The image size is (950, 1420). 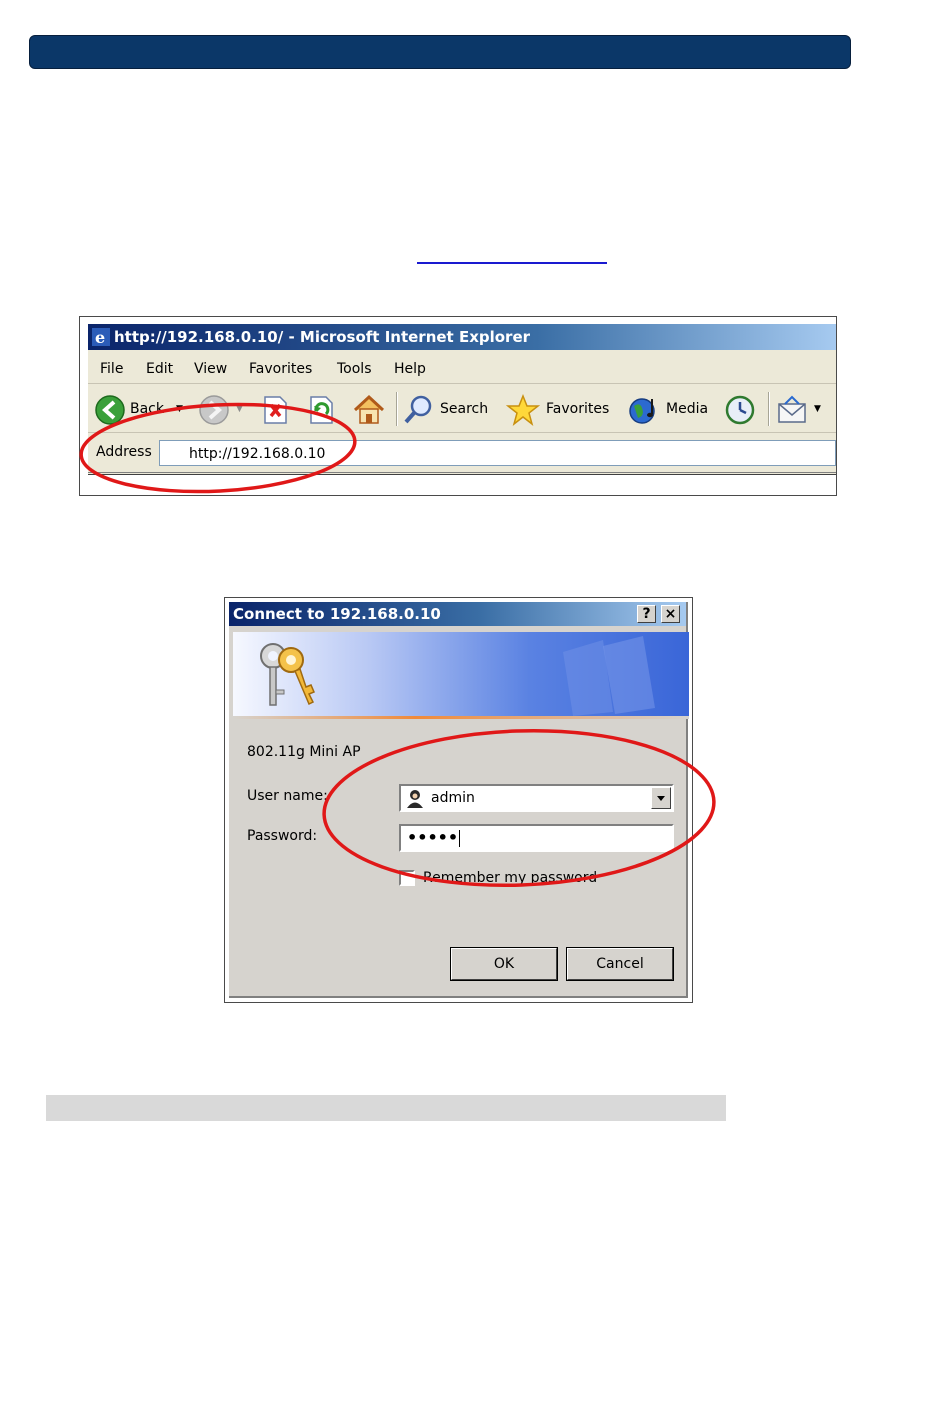 I want to click on password-label: Password:, so click(x=282, y=836).